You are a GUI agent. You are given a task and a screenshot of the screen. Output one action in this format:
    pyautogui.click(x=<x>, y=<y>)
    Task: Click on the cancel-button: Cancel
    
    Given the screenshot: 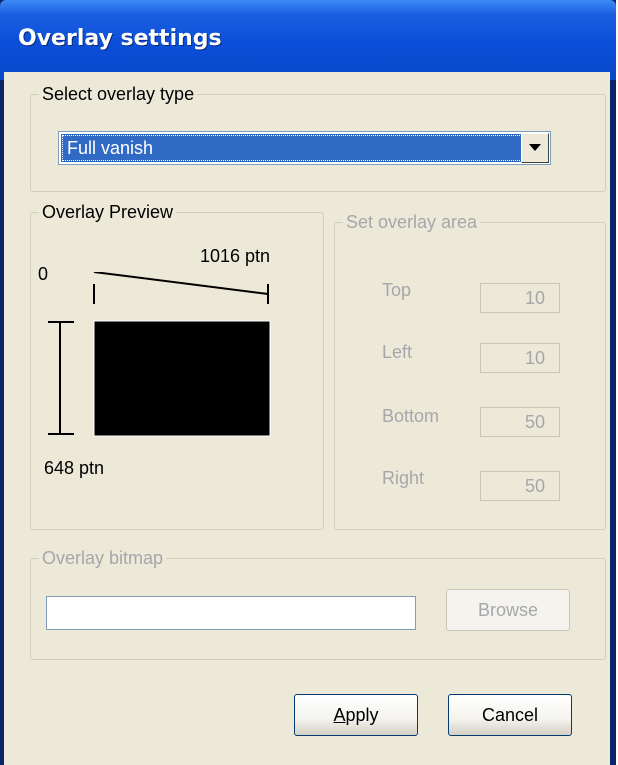 What is the action you would take?
    pyautogui.click(x=510, y=715)
    